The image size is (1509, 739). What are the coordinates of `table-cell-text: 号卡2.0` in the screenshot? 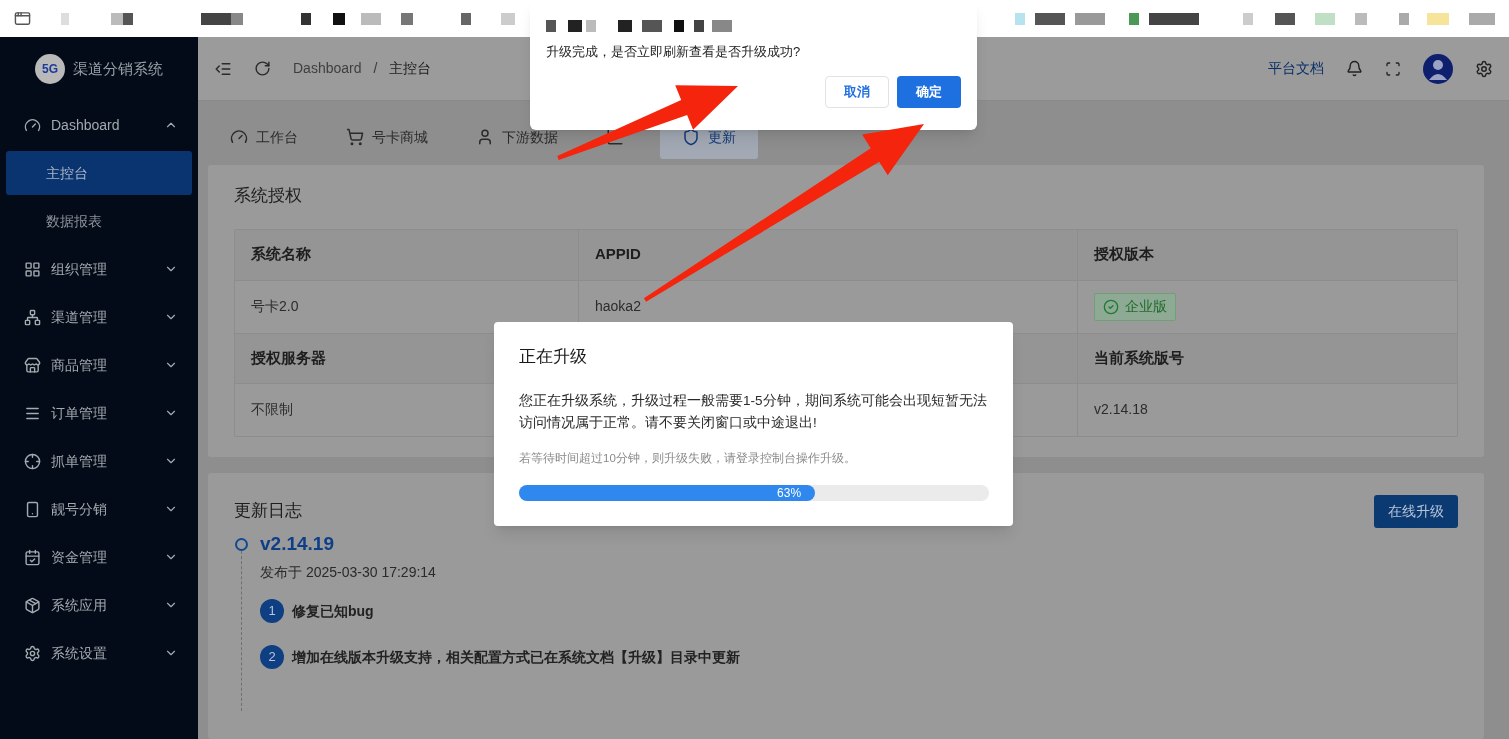 It's located at (275, 306).